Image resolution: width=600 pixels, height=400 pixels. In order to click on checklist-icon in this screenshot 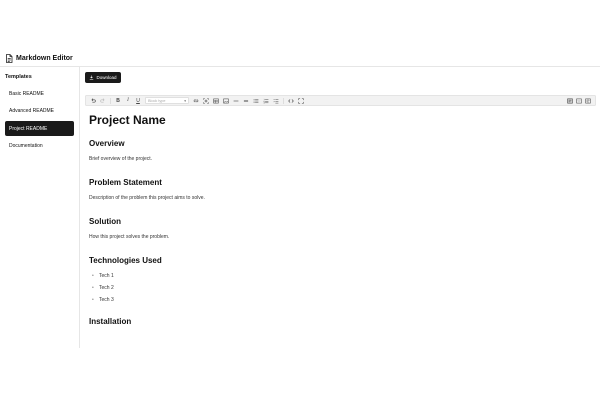, I will do `click(276, 101)`.